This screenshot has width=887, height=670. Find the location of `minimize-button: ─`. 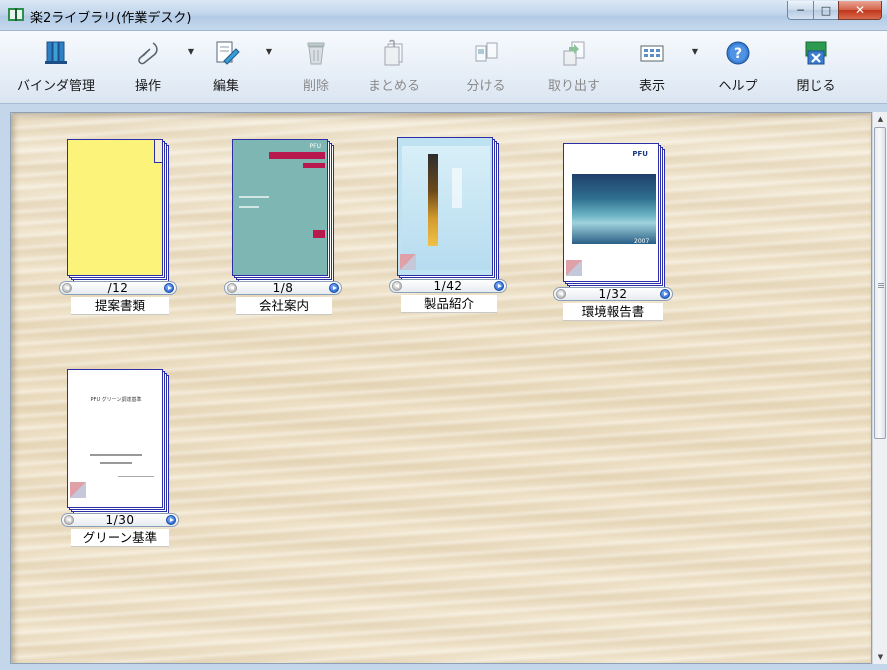

minimize-button: ─ is located at coordinates (800, 10).